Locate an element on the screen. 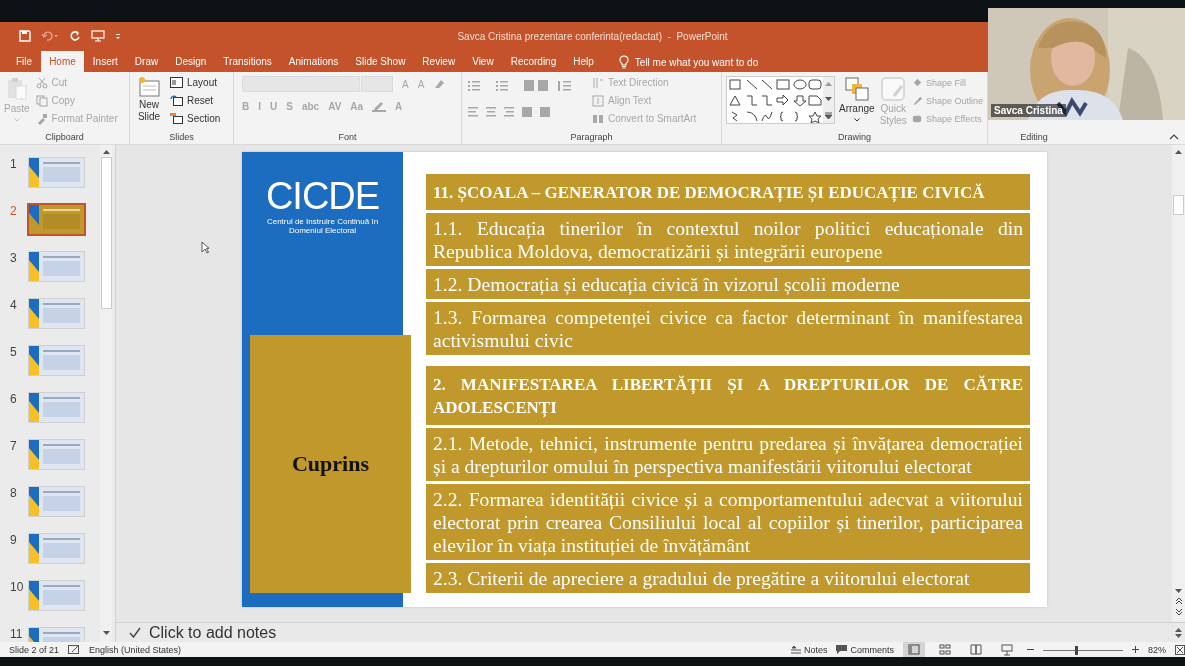  slide-number: 4 is located at coordinates (13, 305).